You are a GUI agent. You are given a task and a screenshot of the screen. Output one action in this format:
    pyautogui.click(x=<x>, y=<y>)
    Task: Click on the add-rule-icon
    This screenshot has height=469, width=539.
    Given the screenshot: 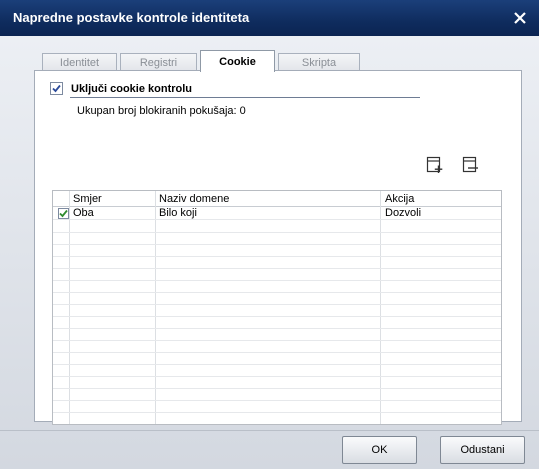 What is the action you would take?
    pyautogui.click(x=434, y=164)
    